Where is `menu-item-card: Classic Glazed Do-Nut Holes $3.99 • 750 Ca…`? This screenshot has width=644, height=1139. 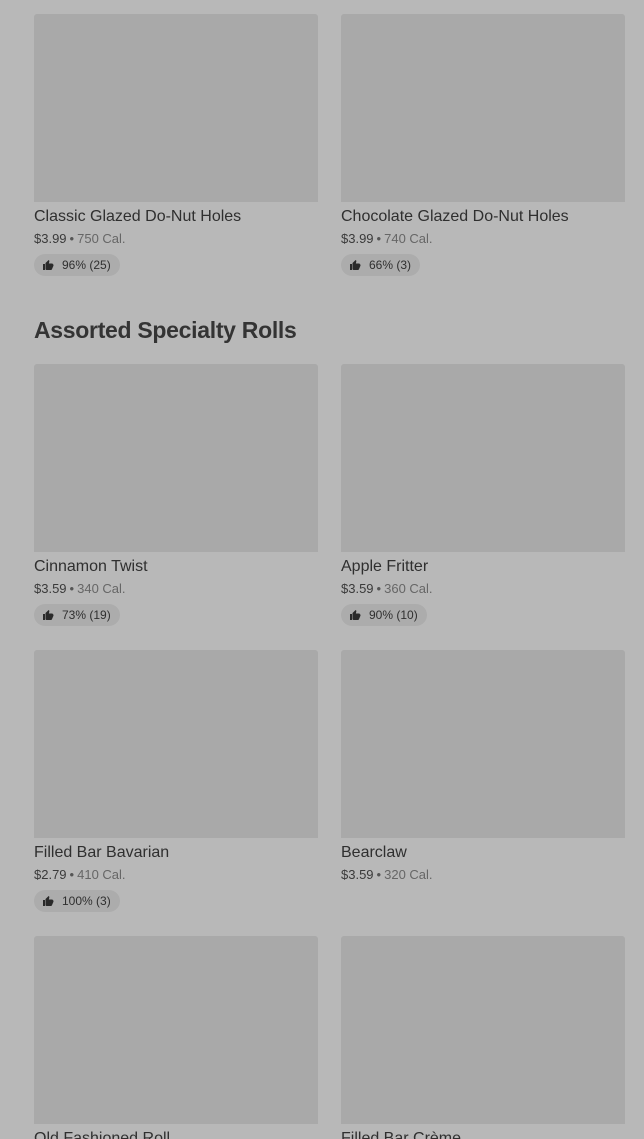 menu-item-card: Classic Glazed Do-Nut Holes $3.99 • 750 Ca… is located at coordinates (176, 145).